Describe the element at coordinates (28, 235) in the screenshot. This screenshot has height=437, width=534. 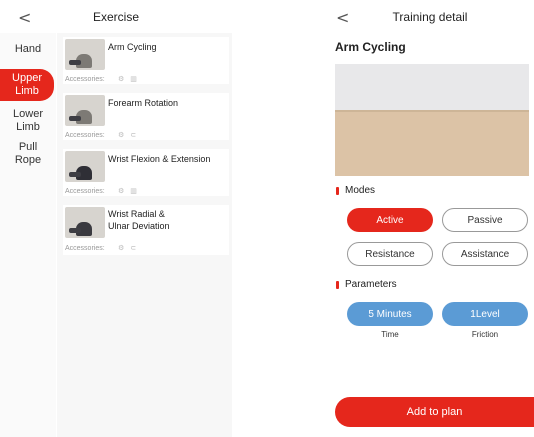
I see `category-sidebar: Hand Upper Limb Lower Limb Pull Rope` at that location.